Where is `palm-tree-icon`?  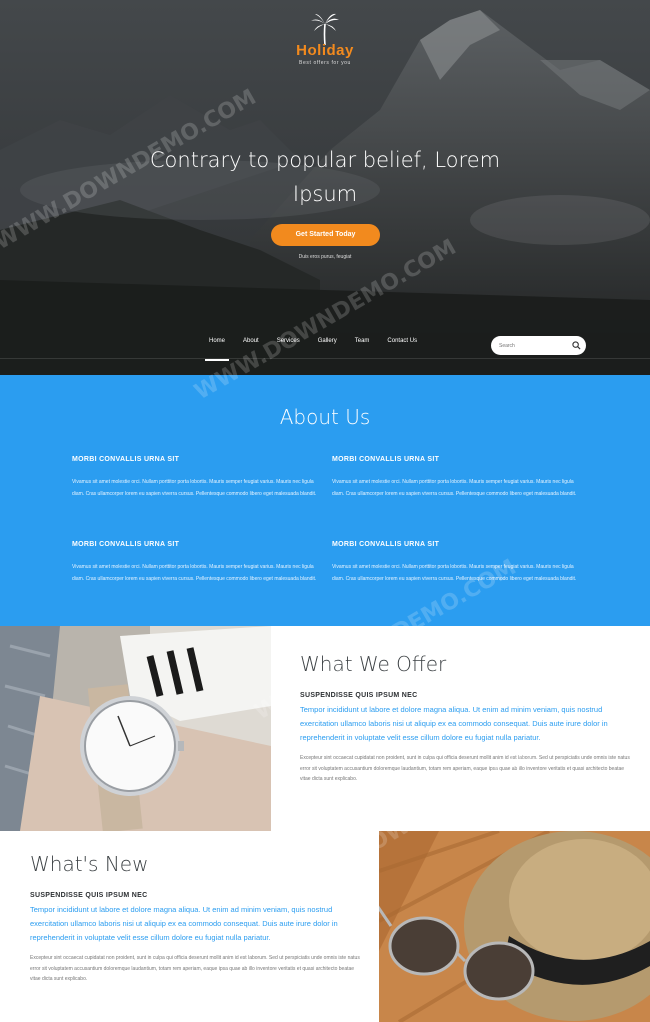
palm-tree-icon is located at coordinates (325, 29).